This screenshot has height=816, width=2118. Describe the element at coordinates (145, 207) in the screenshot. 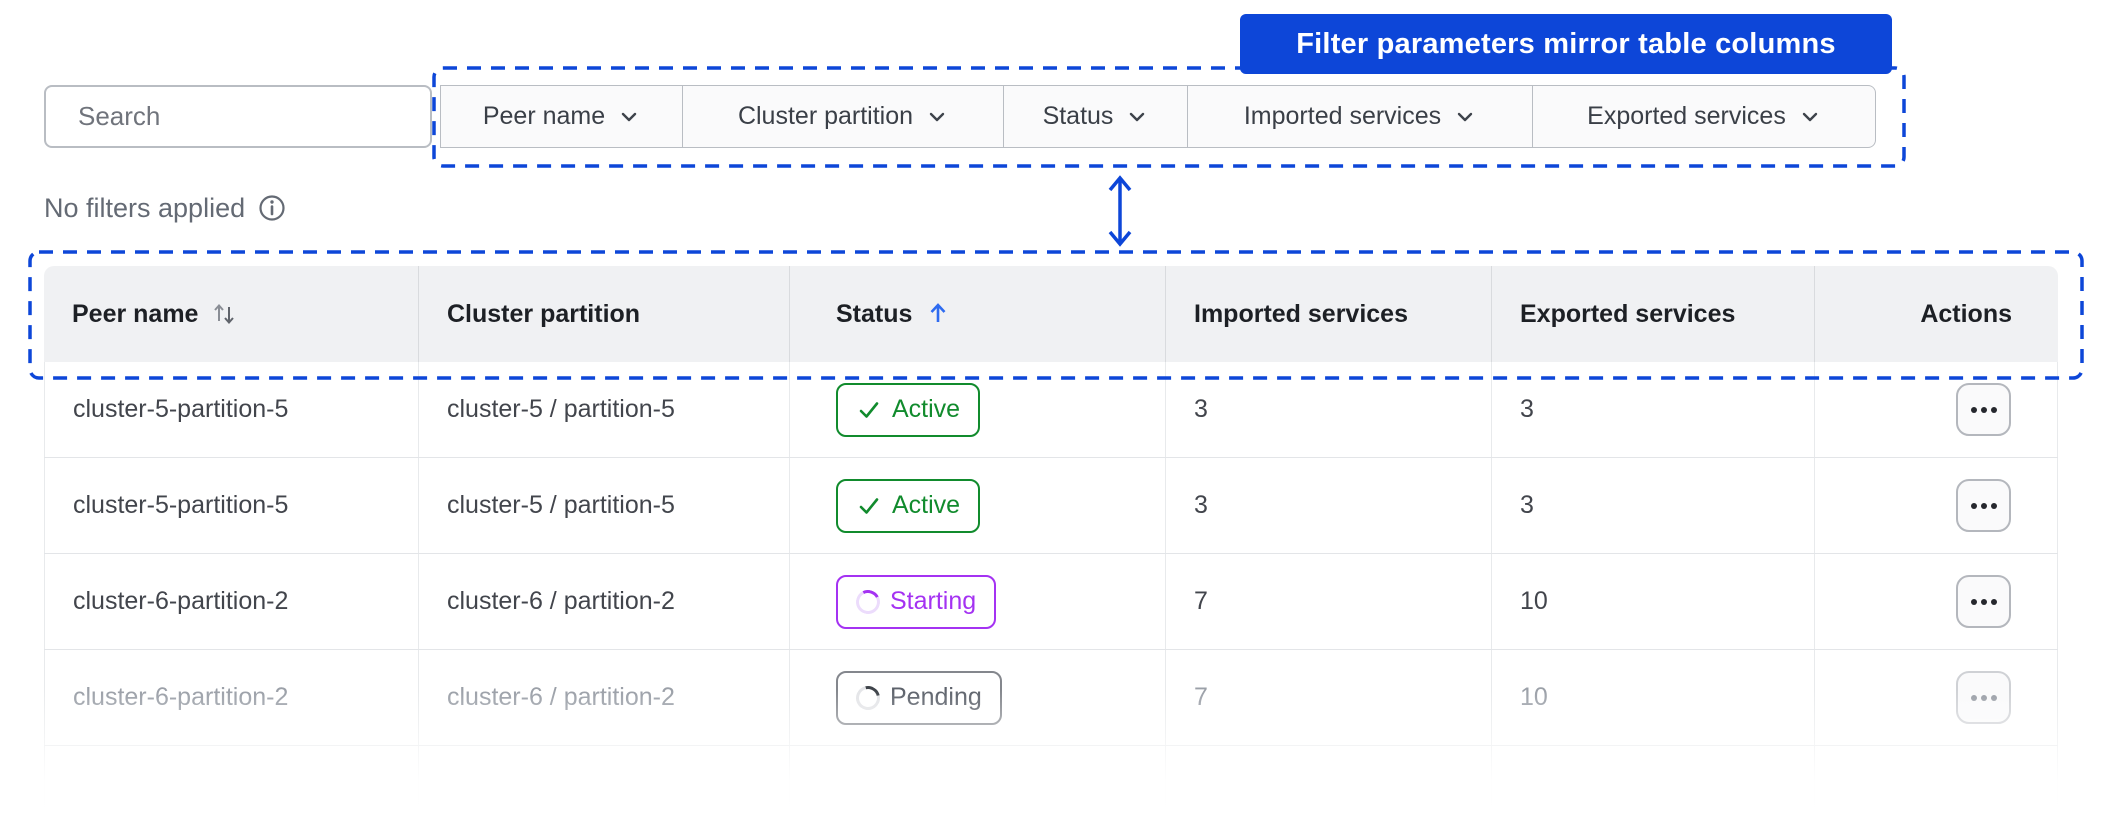

I see `filters-status-text: No filters applied` at that location.